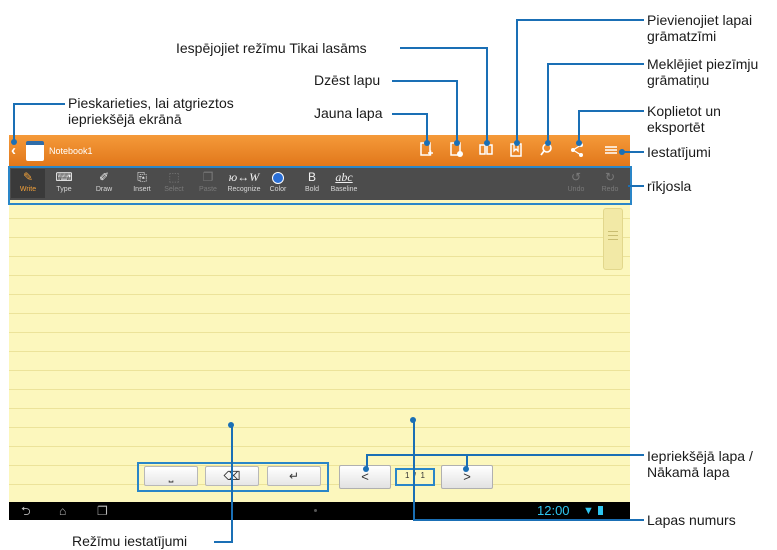  I want to click on recent-apps-icon: ❐, so click(102, 511).